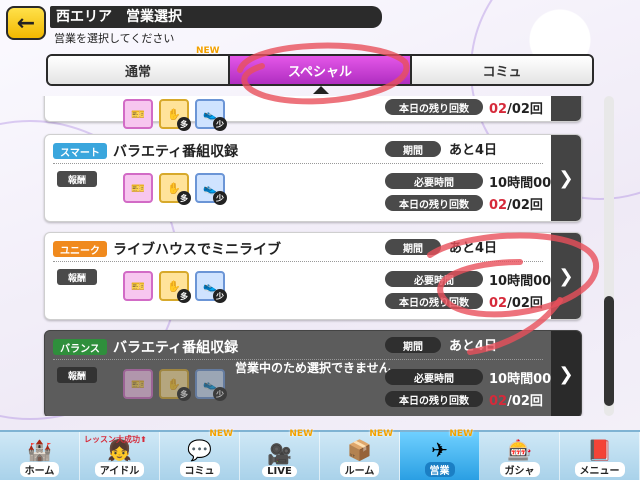  What do you see at coordinates (609, 351) in the screenshot?
I see `scrollbar-thumb` at bounding box center [609, 351].